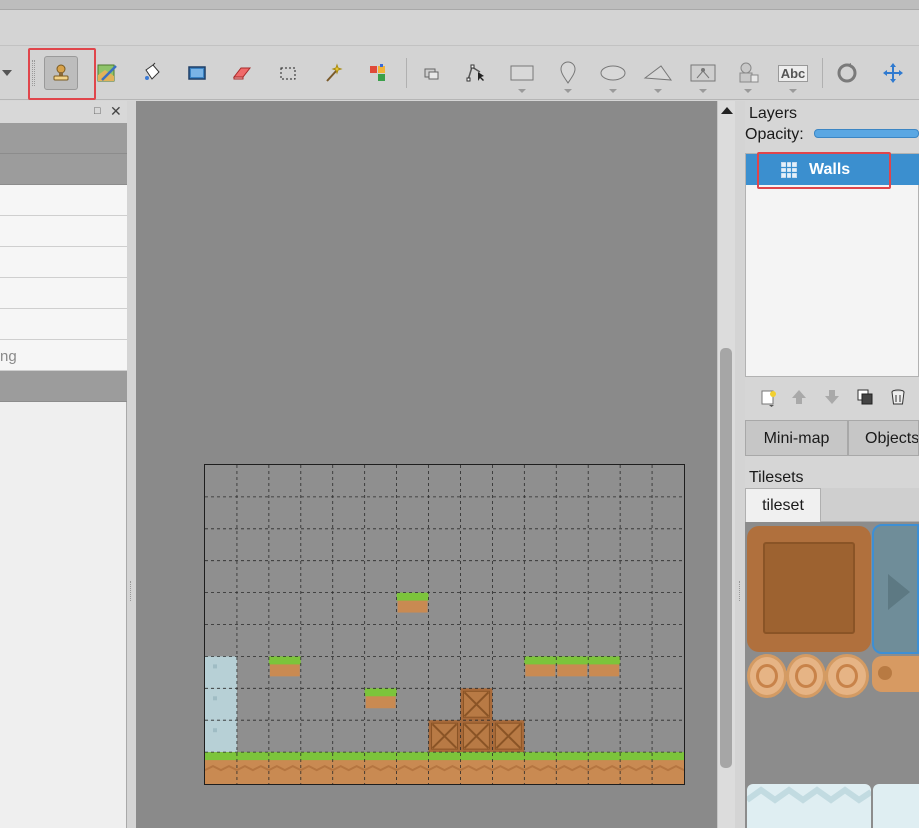  I want to click on insert-text-button: Abc, so click(793, 74).